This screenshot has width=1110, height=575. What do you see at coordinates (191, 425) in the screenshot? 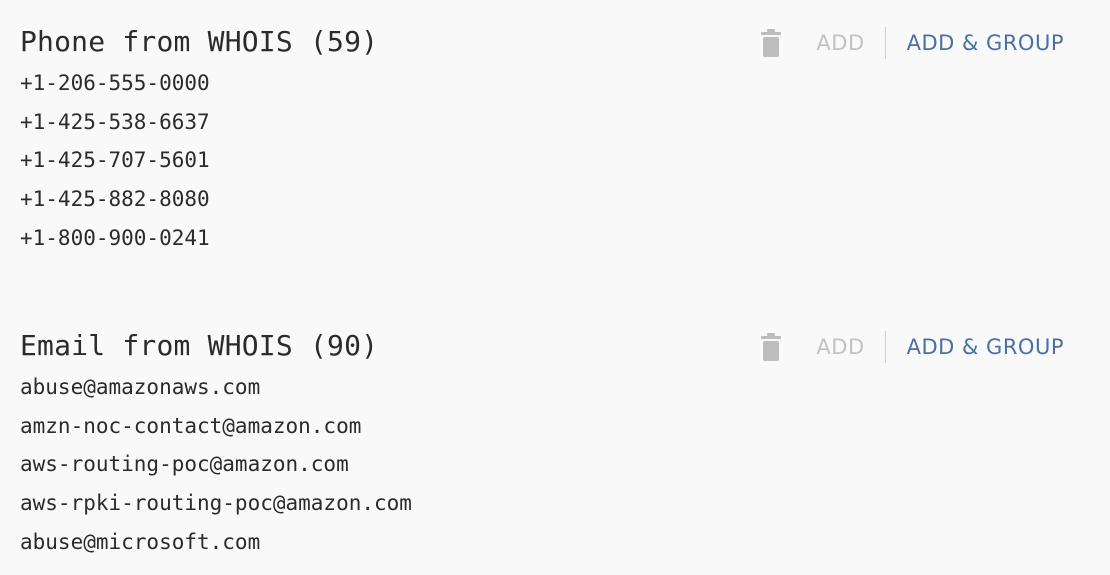
I see `list-item: amzn-noc-contact@amazon.com` at bounding box center [191, 425].